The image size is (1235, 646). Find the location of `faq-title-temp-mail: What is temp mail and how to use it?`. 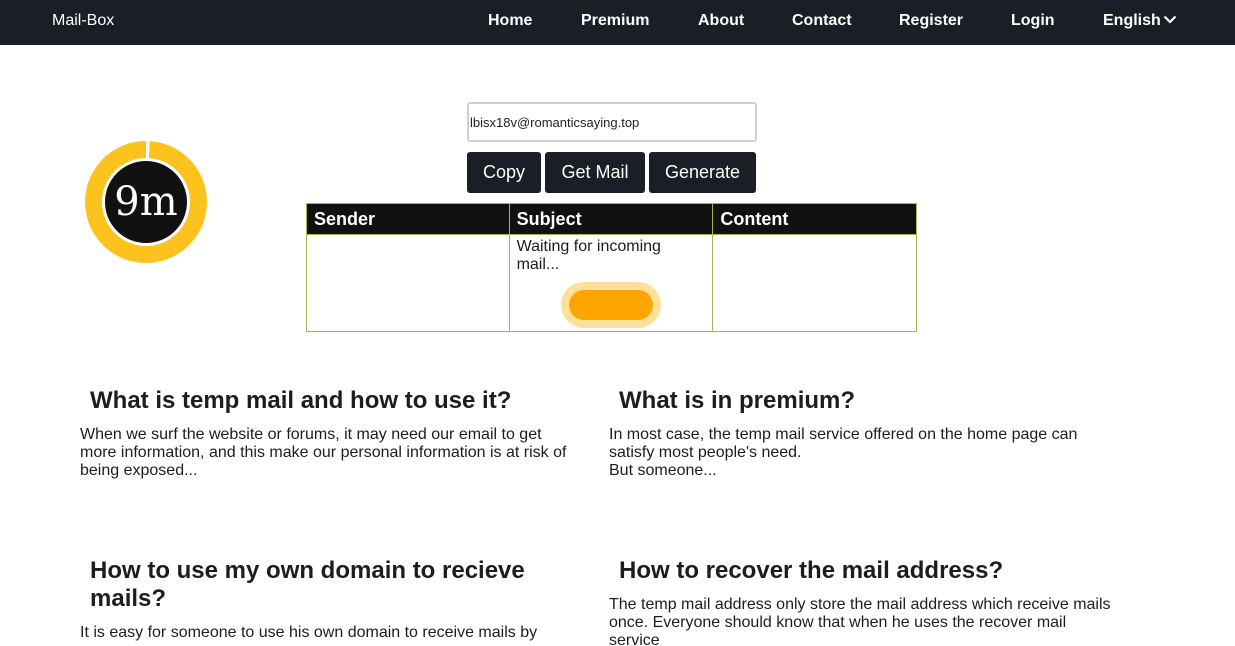

faq-title-temp-mail: What is temp mail and how to use it? is located at coordinates (301, 400).